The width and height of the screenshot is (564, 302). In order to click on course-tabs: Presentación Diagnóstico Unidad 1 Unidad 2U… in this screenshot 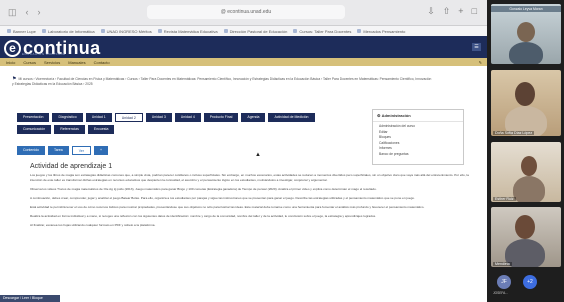, I will do `click(177, 123)`.